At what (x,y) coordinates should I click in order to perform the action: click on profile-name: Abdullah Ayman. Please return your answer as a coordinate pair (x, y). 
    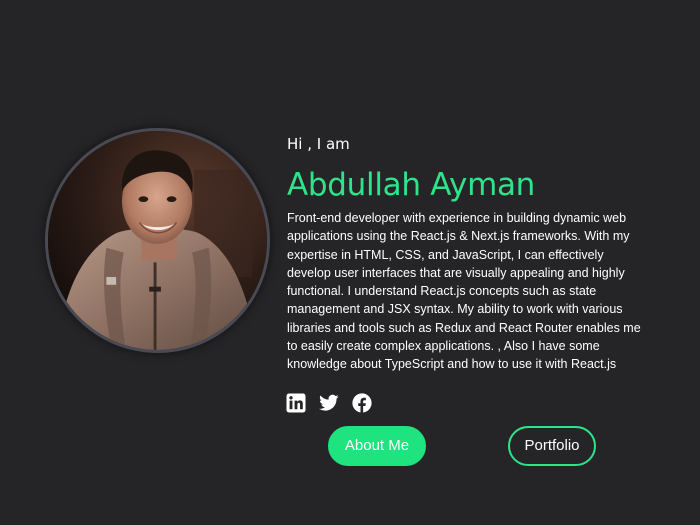
    Looking at the image, I should click on (411, 185).